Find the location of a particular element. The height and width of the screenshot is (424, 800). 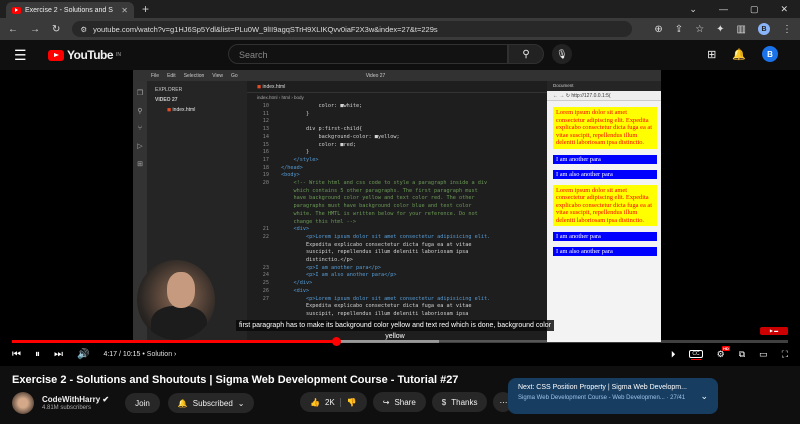

miniplayer-icon: ⧉ is located at coordinates (742, 354).